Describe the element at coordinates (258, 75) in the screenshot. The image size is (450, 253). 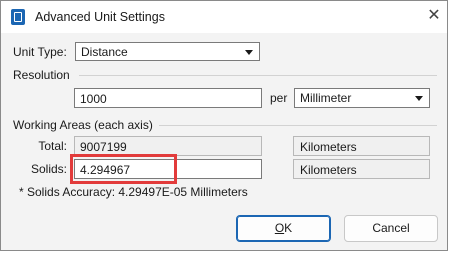
I see `resolution-divider` at that location.